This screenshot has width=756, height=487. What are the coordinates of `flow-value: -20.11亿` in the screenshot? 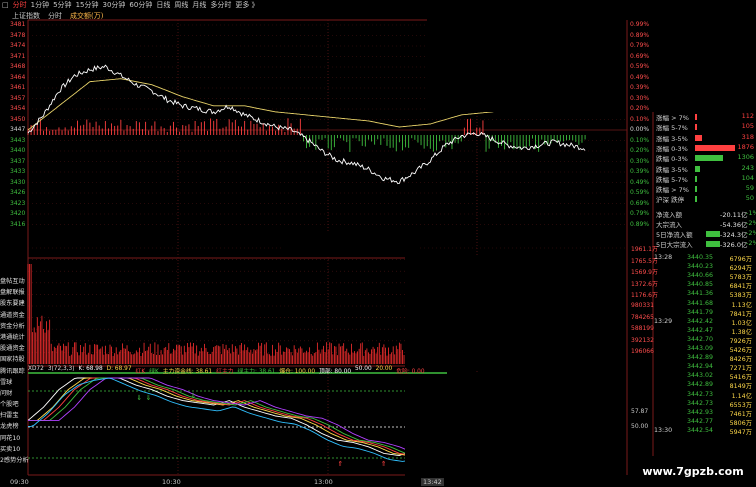 It's located at (734, 215).